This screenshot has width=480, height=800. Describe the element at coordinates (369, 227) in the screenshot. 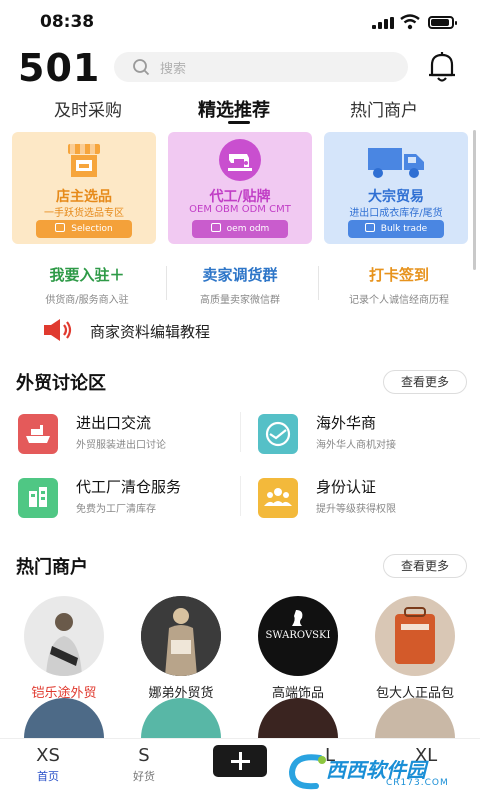

I see `building-icon` at that location.